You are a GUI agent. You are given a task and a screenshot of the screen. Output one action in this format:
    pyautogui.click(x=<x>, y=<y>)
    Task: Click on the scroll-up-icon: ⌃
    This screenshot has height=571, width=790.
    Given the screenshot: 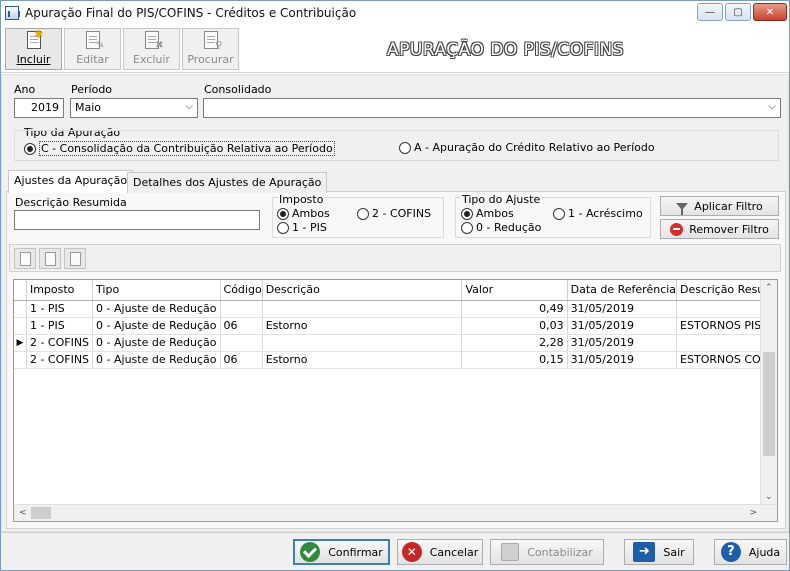 What is the action you would take?
    pyautogui.click(x=769, y=288)
    